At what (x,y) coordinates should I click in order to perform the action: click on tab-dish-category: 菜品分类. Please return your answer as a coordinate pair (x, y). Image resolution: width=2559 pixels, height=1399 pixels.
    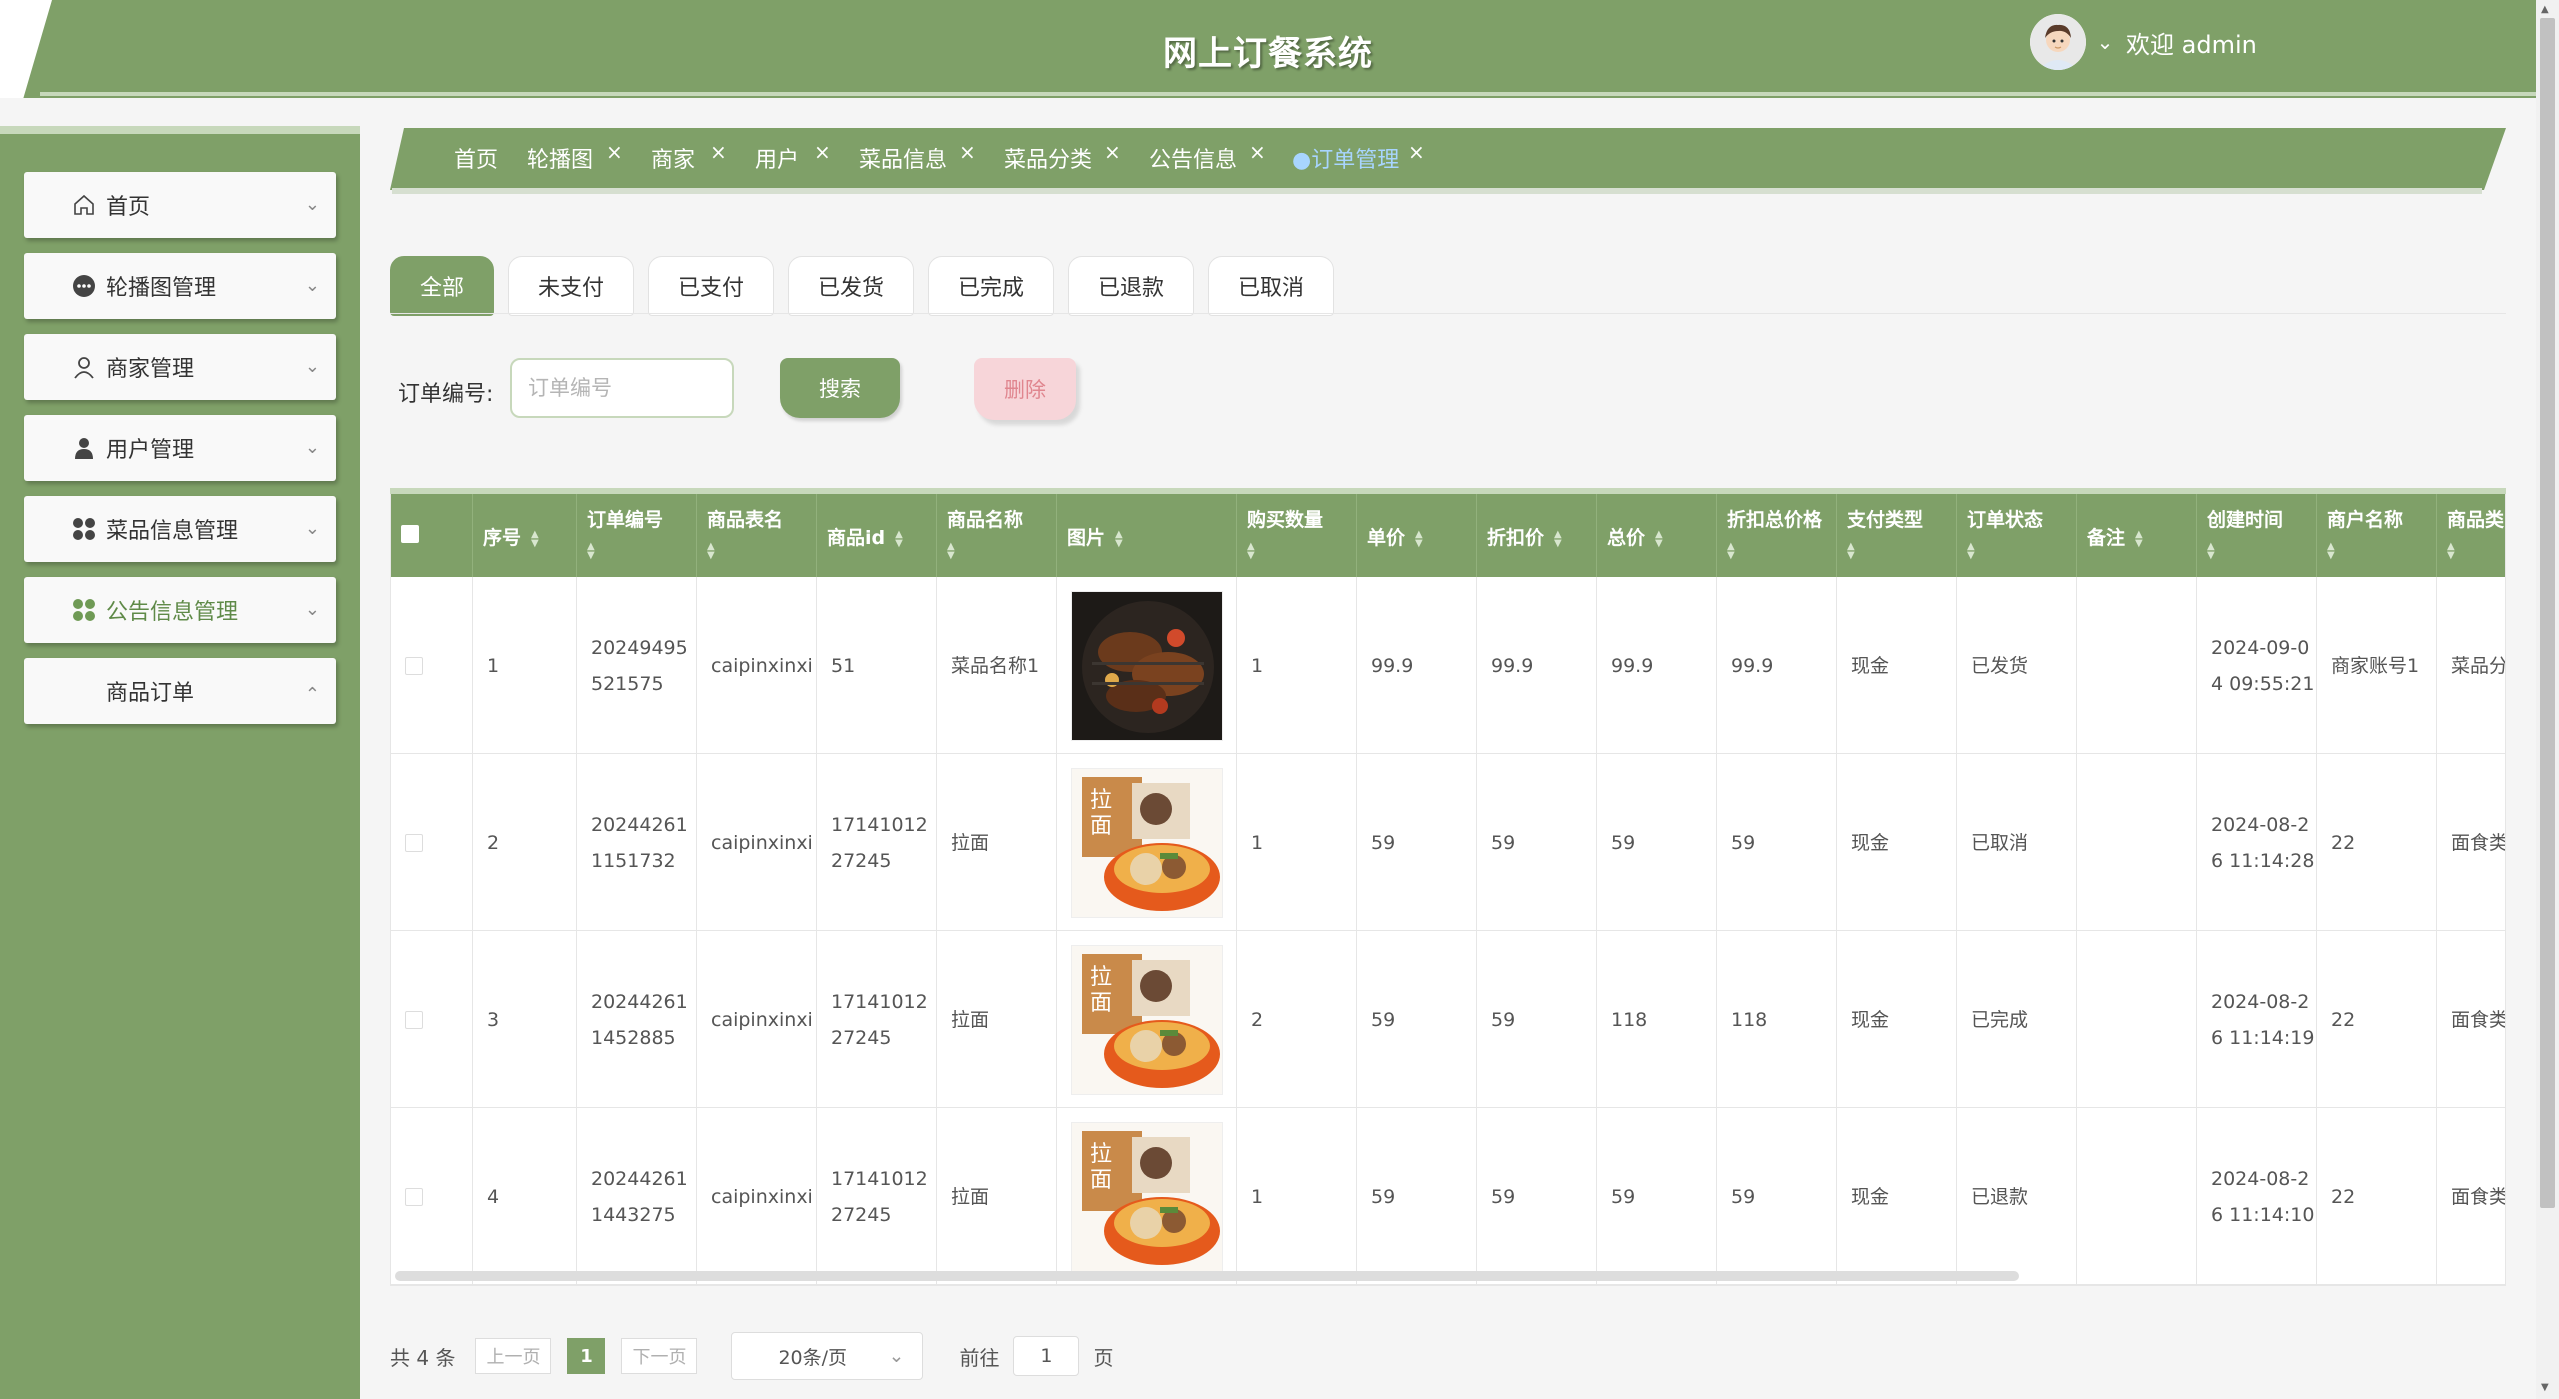
    Looking at the image, I should click on (1048, 158).